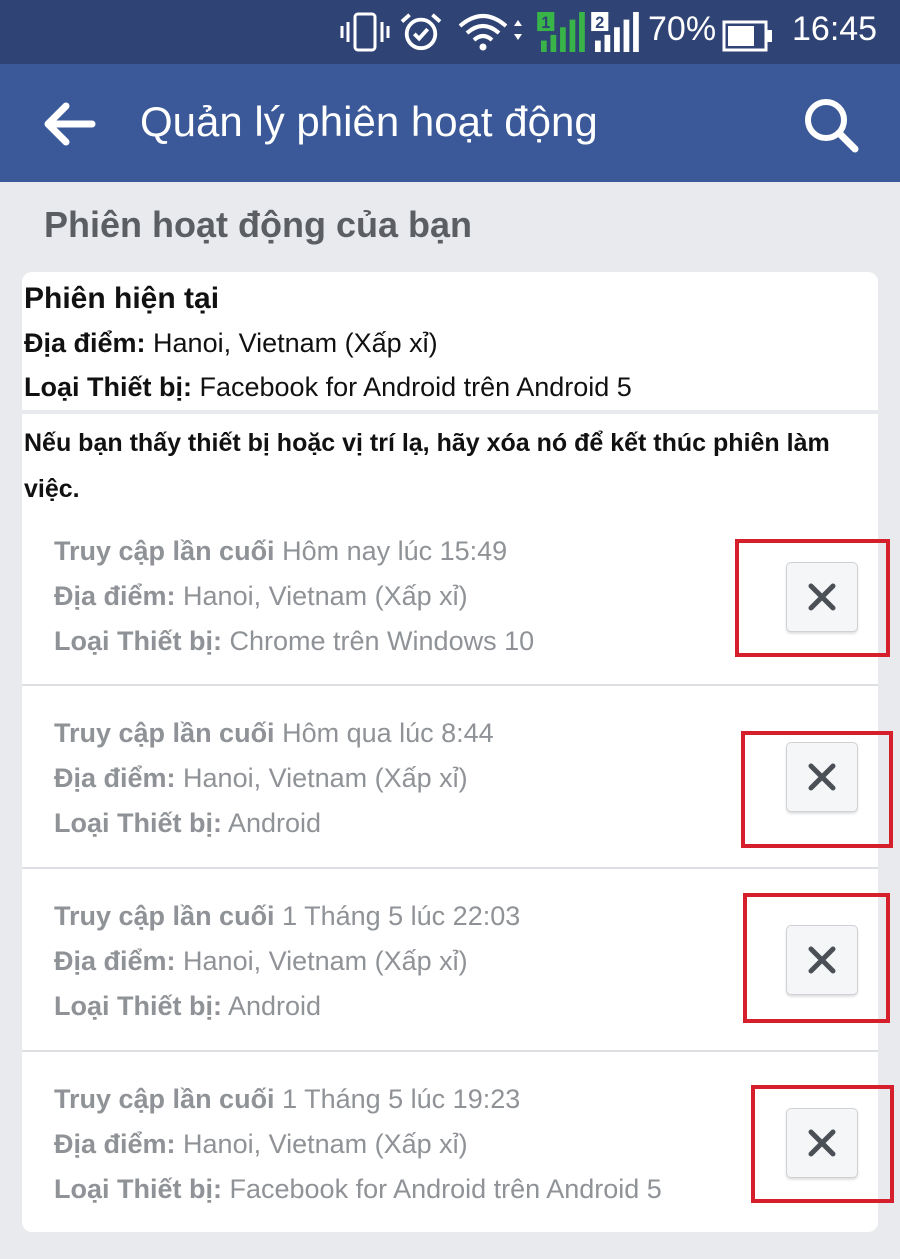 The image size is (900, 1259). What do you see at coordinates (108, 387) in the screenshot?
I see `current-device-label: Loại Thiết bị:` at bounding box center [108, 387].